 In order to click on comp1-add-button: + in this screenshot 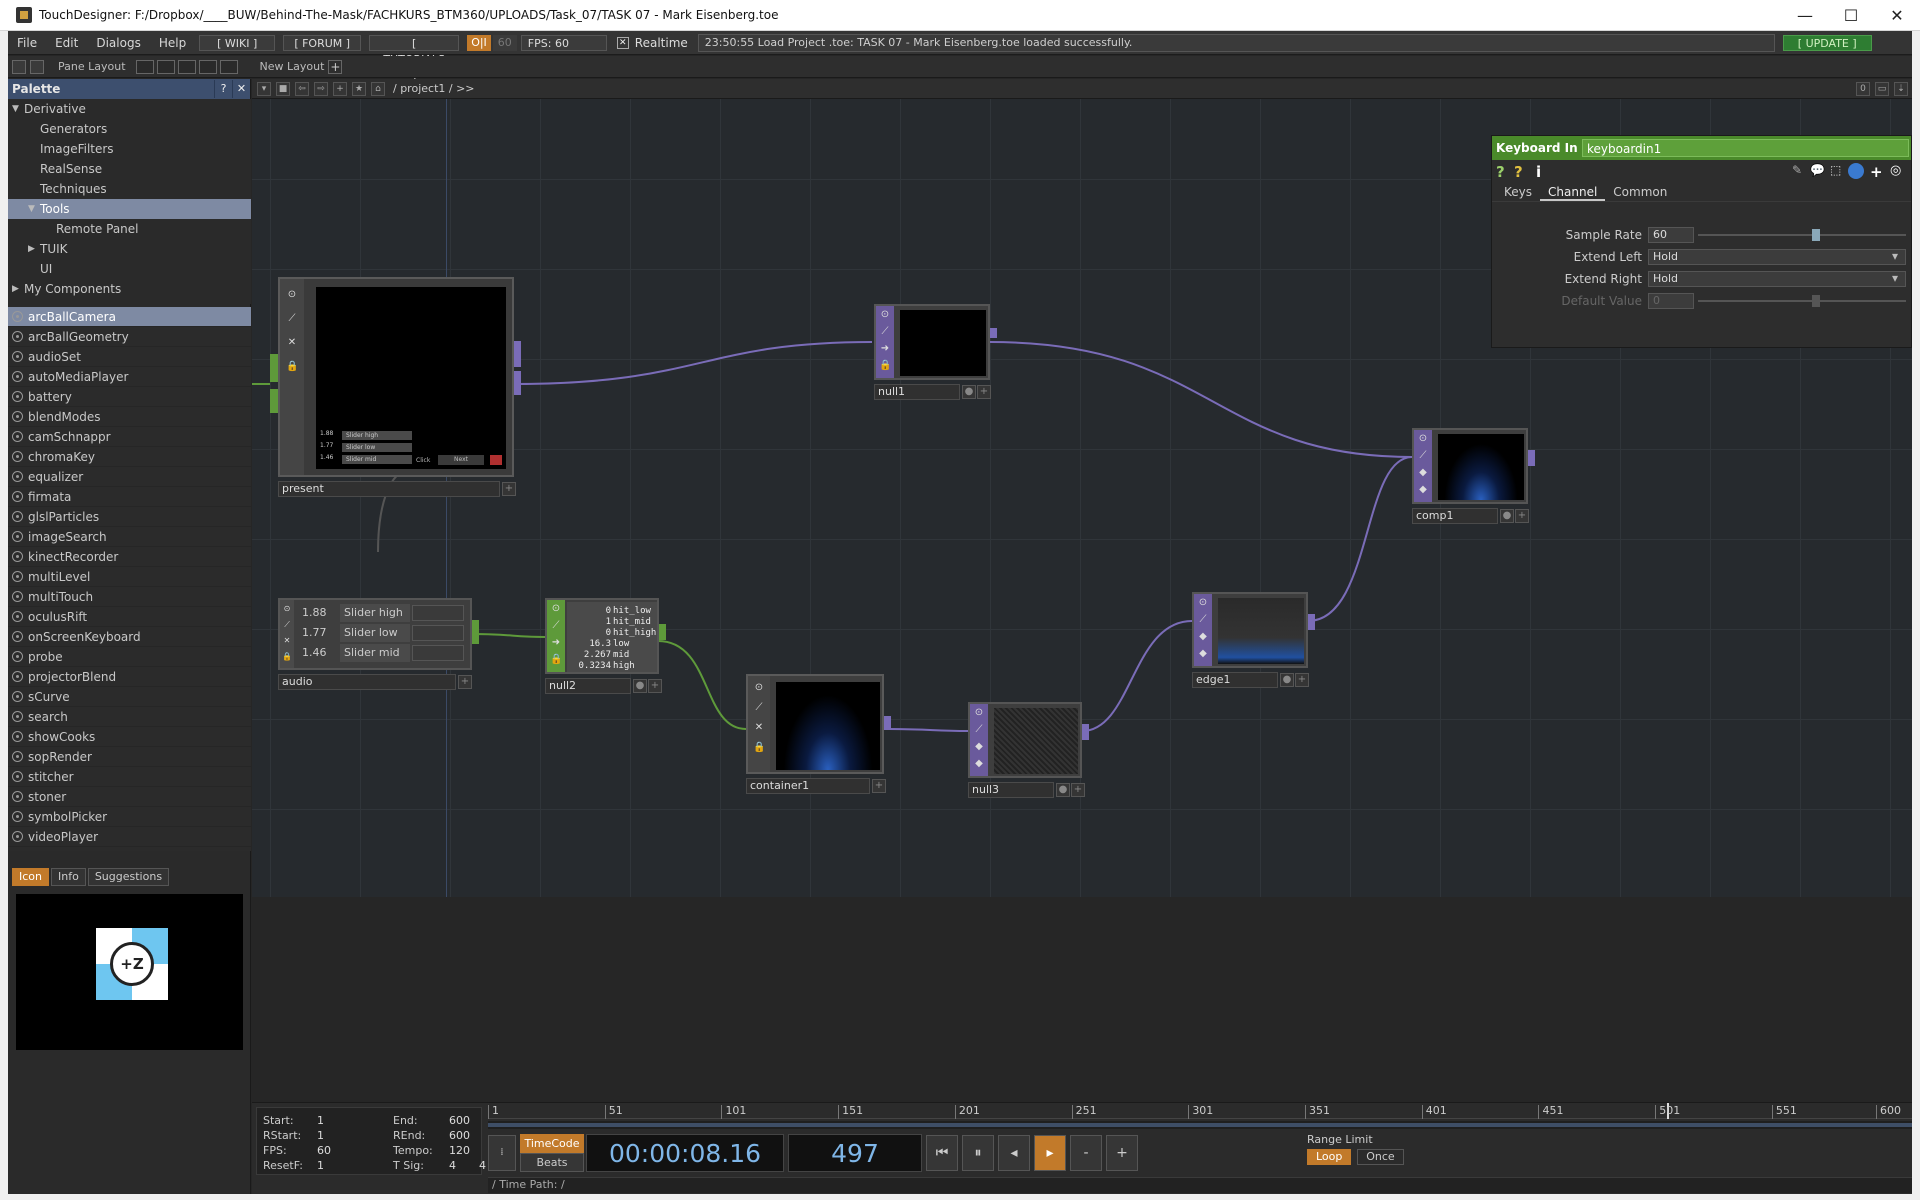, I will do `click(1522, 516)`.